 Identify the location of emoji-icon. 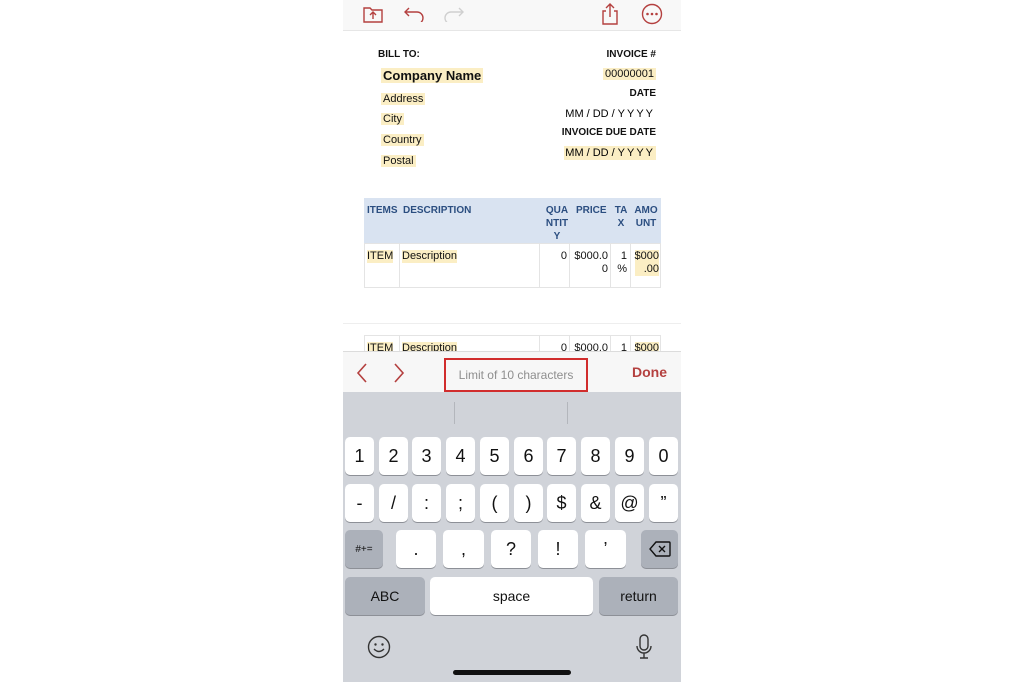
(379, 649).